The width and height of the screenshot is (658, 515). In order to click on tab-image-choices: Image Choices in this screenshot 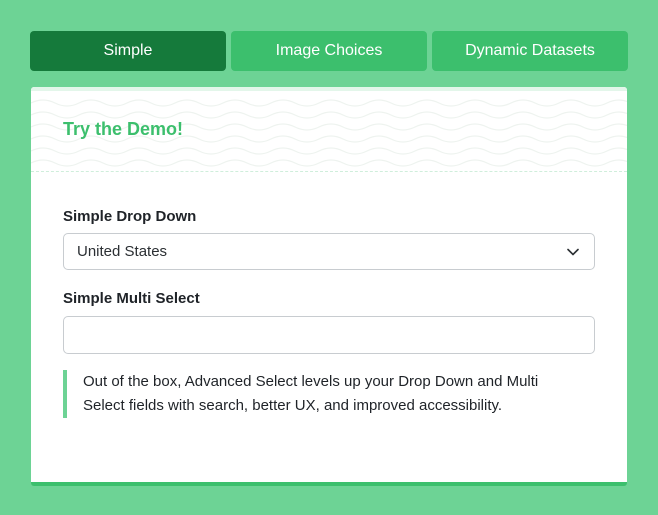, I will do `click(329, 51)`.